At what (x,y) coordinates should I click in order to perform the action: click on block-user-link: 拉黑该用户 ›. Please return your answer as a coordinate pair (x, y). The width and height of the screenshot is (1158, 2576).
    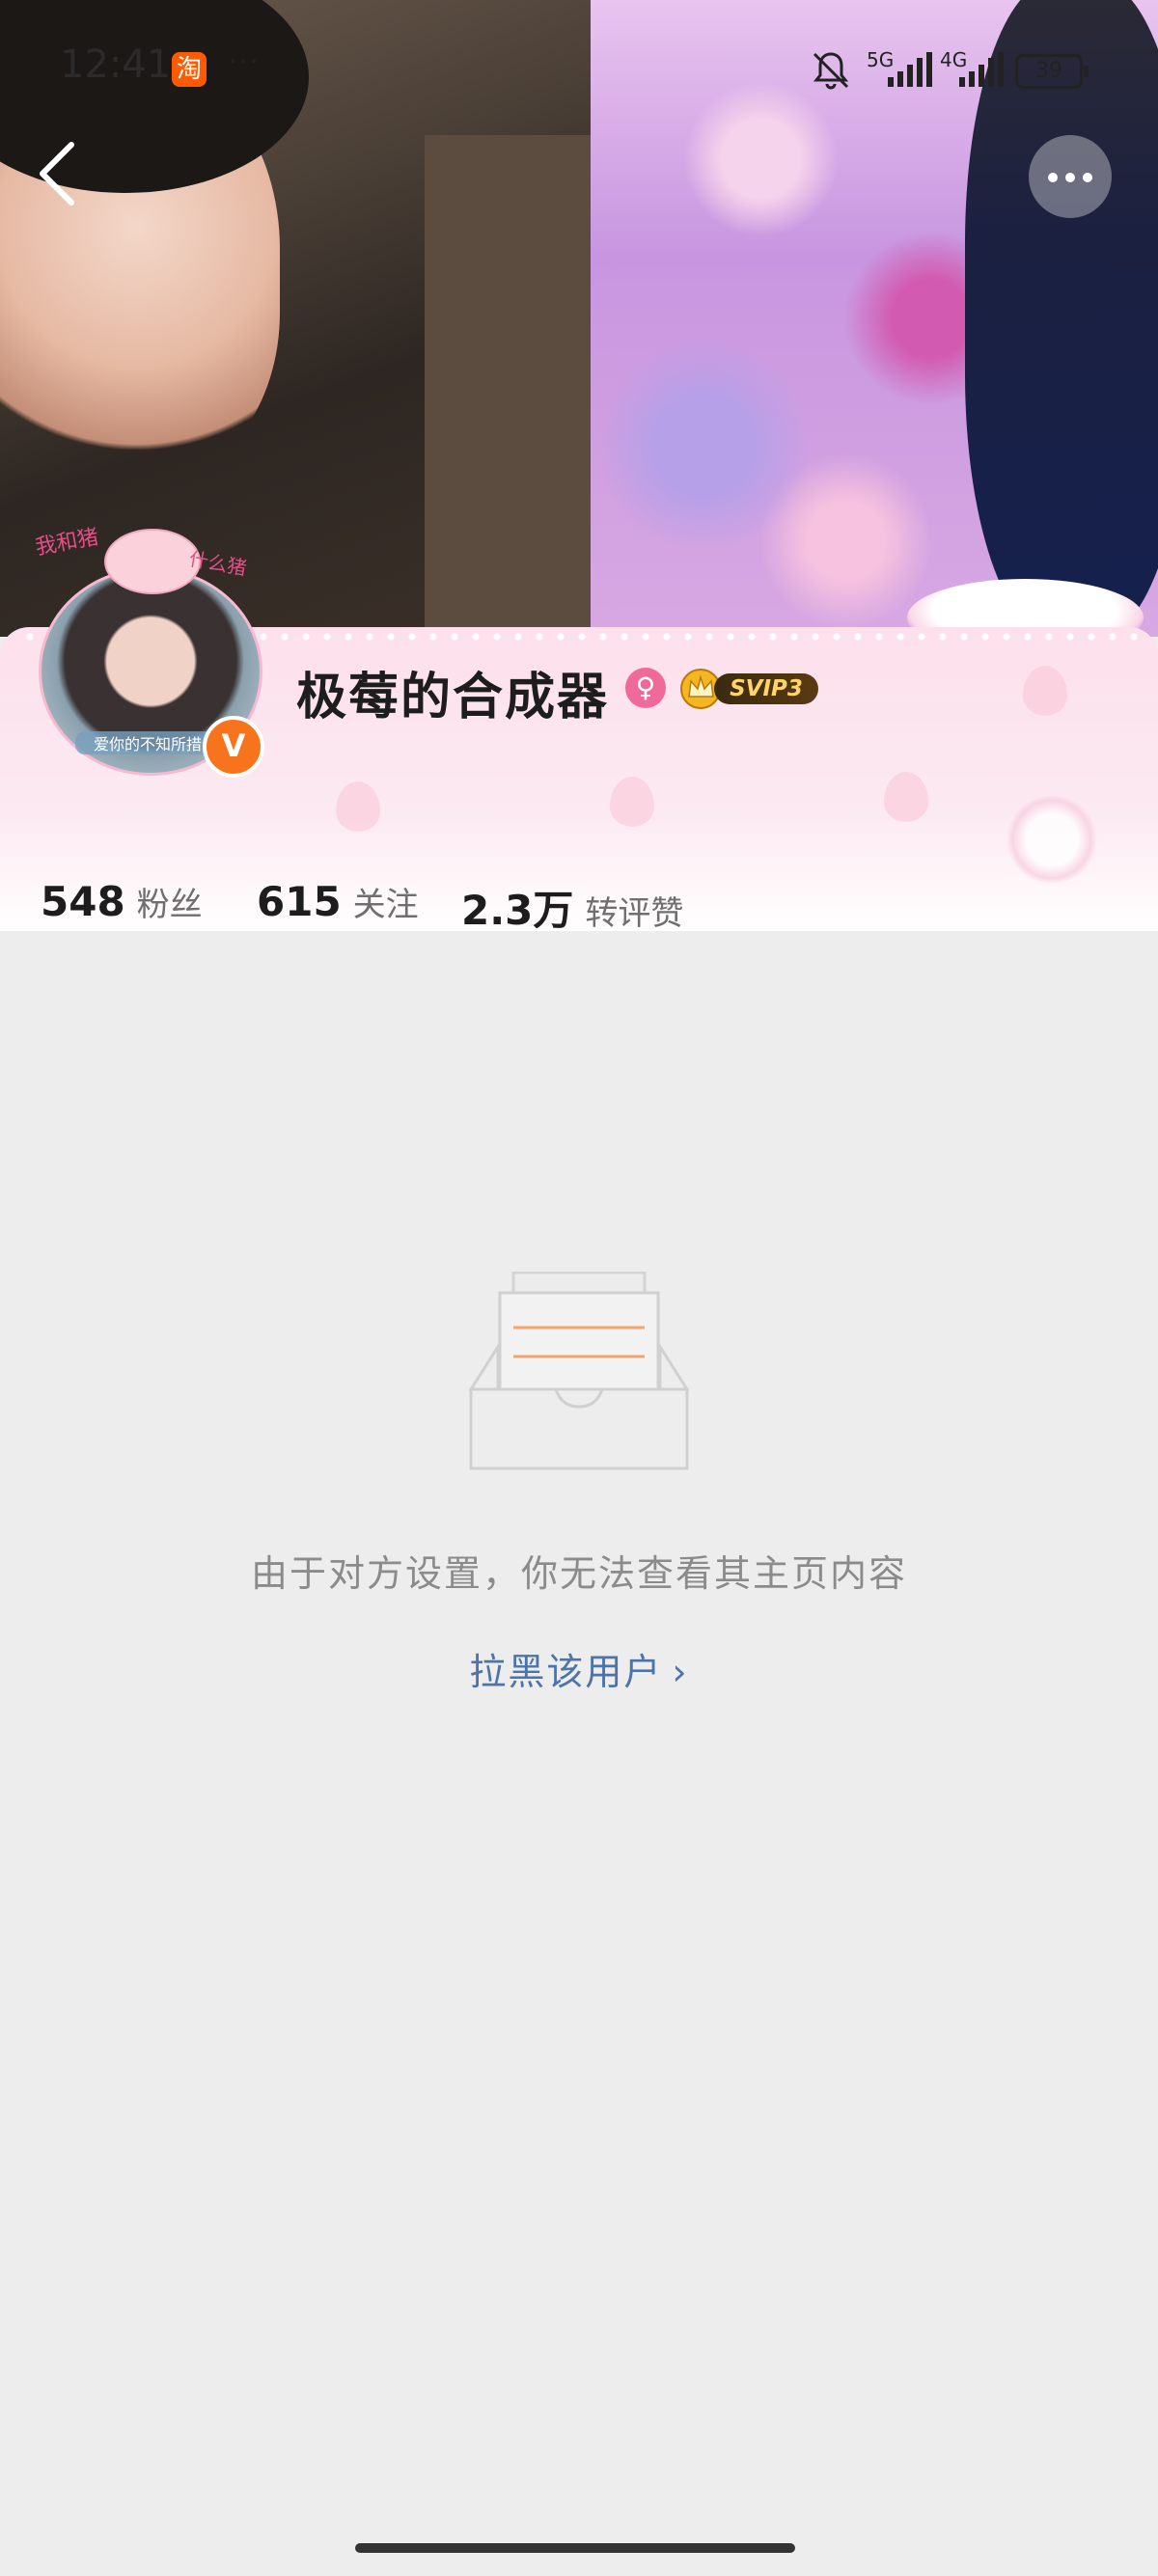
    Looking at the image, I should click on (579, 1669).